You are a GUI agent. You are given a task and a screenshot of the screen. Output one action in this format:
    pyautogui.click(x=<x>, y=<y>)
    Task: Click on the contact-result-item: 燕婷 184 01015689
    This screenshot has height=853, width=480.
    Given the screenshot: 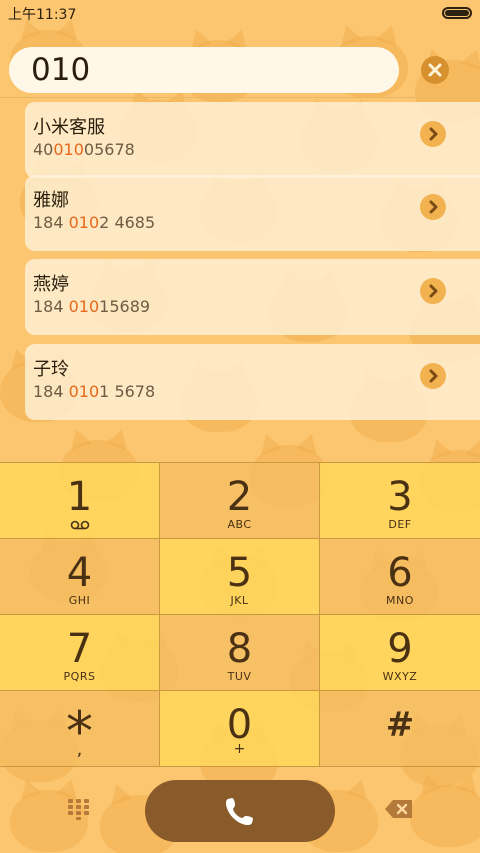 What is the action you would take?
    pyautogui.click(x=252, y=297)
    